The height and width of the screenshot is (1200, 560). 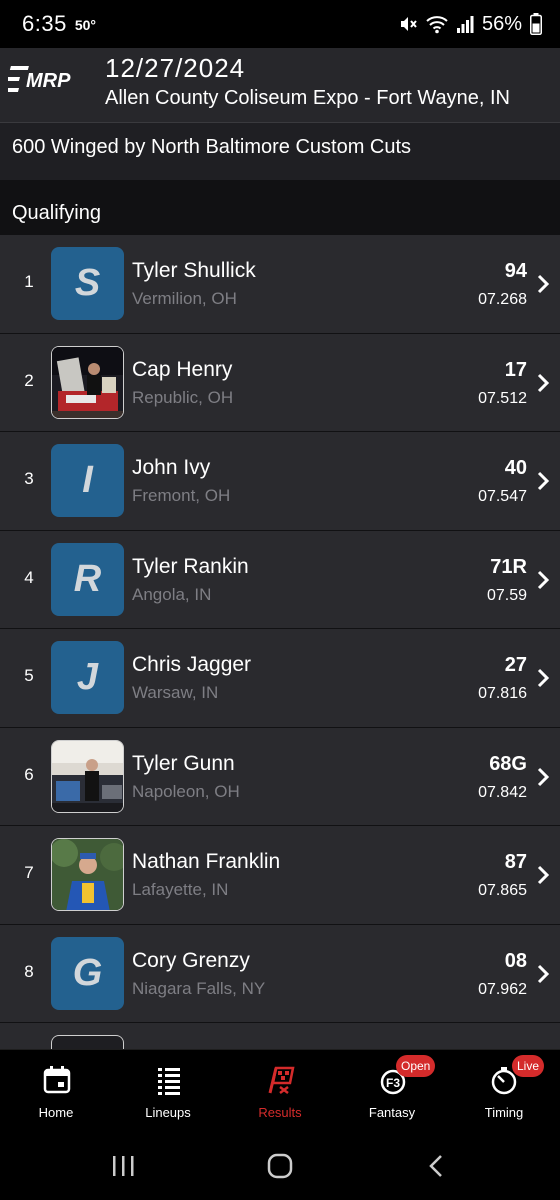 What do you see at coordinates (29, 281) in the screenshot?
I see `position: 1` at bounding box center [29, 281].